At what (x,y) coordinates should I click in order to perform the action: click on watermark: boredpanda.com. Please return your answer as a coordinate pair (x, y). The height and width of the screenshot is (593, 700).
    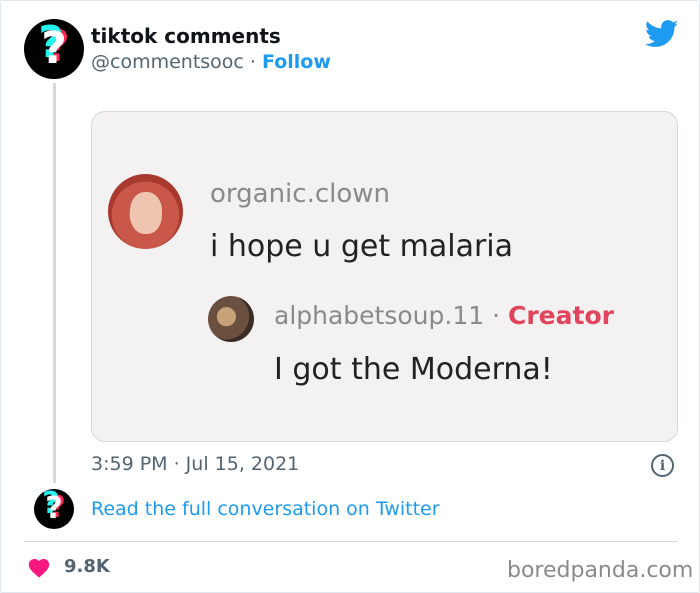
    Looking at the image, I should click on (600, 570).